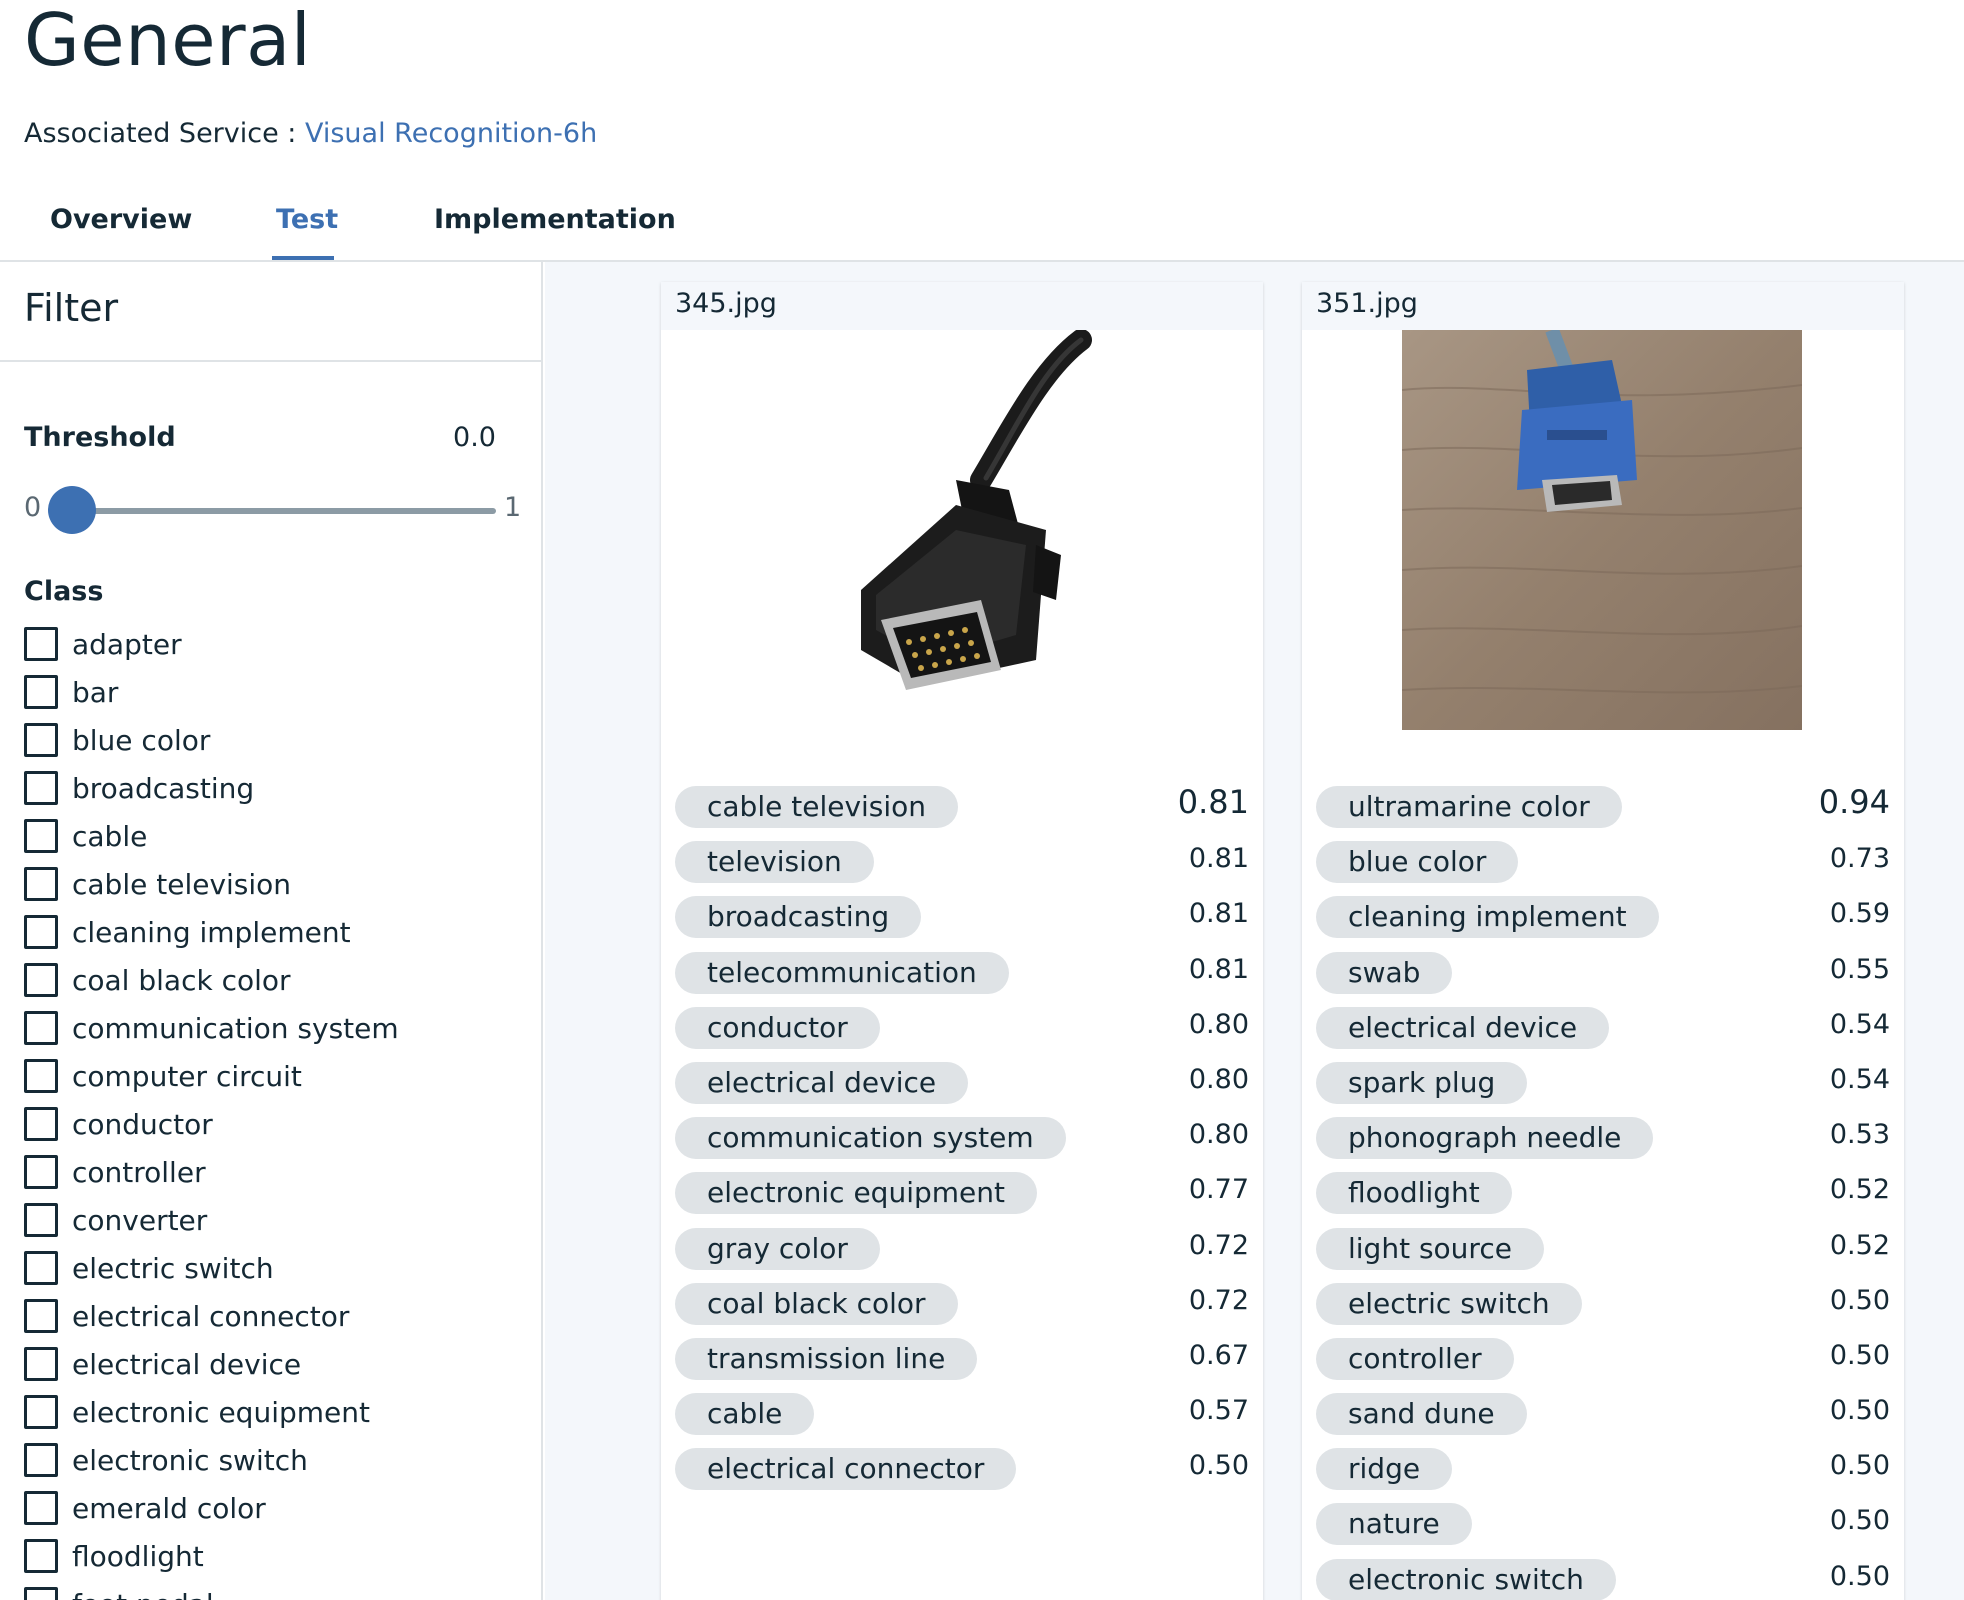 The image size is (1964, 1600). I want to click on class-filter-item: foot pedal, so click(274, 1590).